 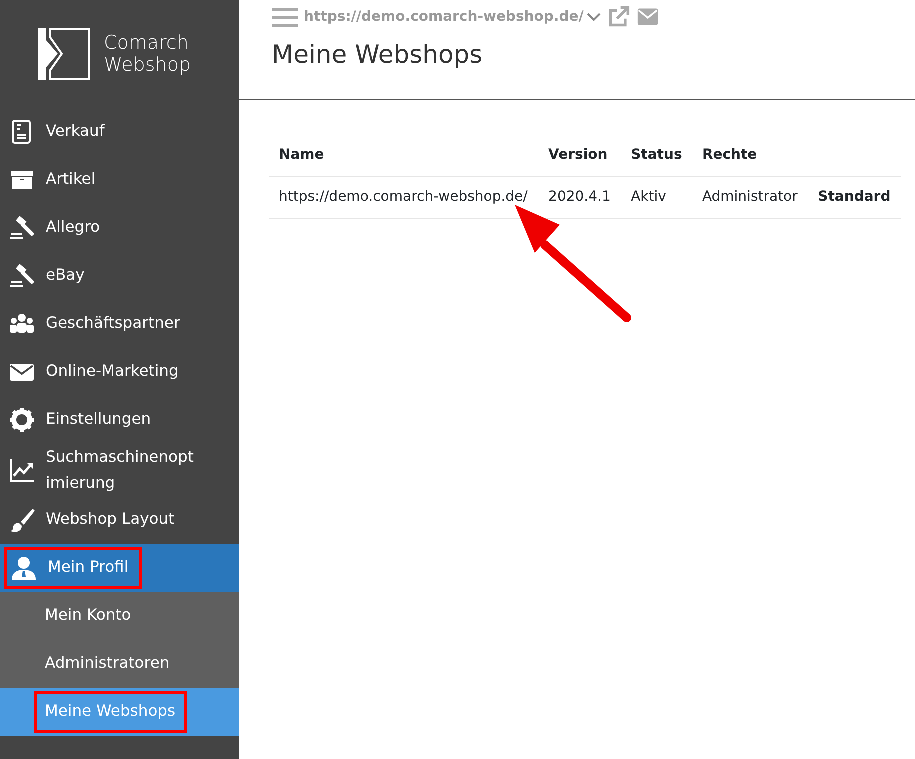 What do you see at coordinates (403, 197) in the screenshot?
I see `table-cell: https://demo.comarch-webshop.de/` at bounding box center [403, 197].